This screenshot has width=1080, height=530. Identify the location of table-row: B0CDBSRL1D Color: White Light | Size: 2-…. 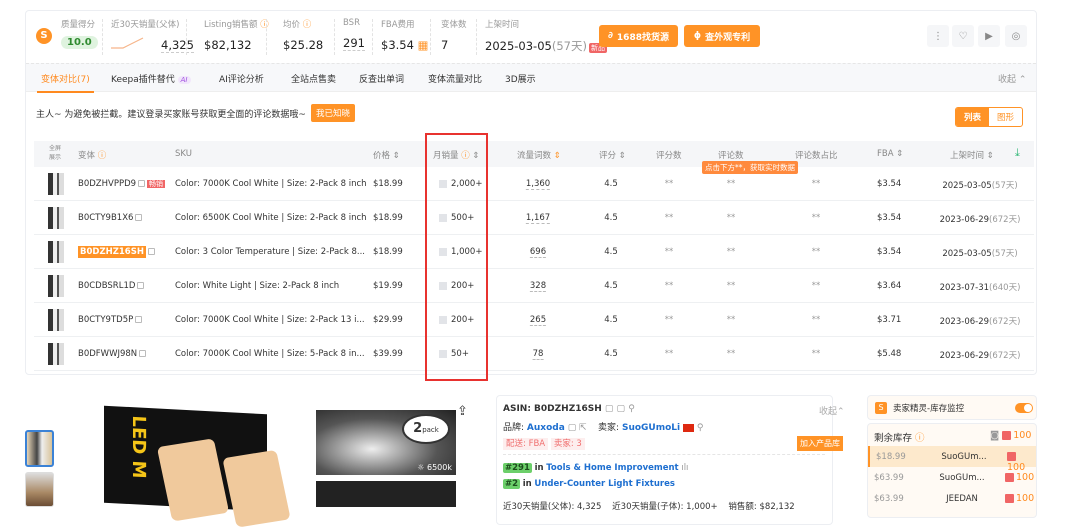
(534, 286).